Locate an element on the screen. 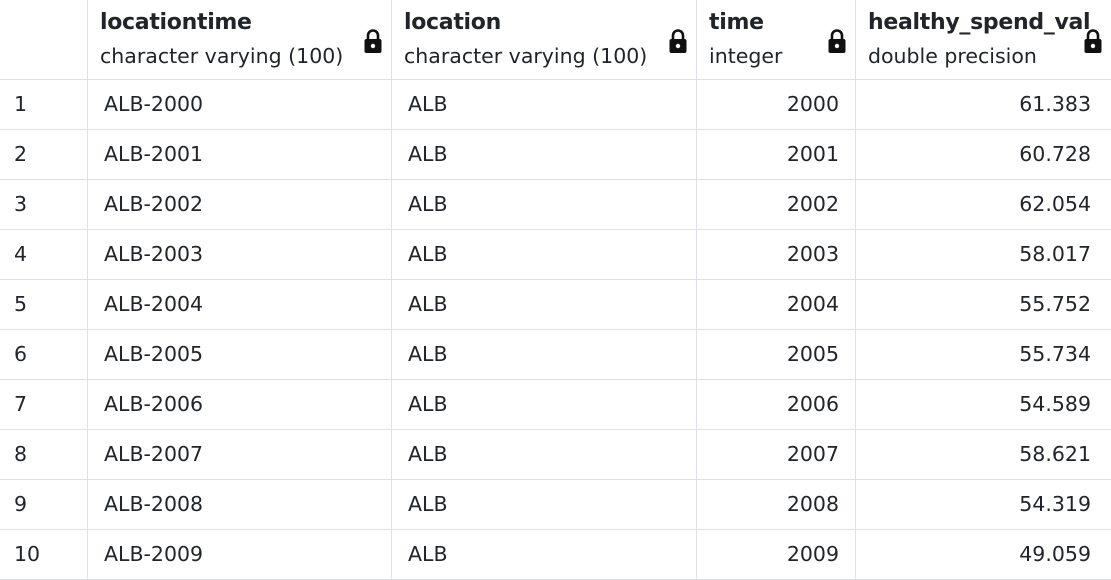 The image size is (1111, 580). cell-healthy-spend-val: 55.734 is located at coordinates (983, 354).